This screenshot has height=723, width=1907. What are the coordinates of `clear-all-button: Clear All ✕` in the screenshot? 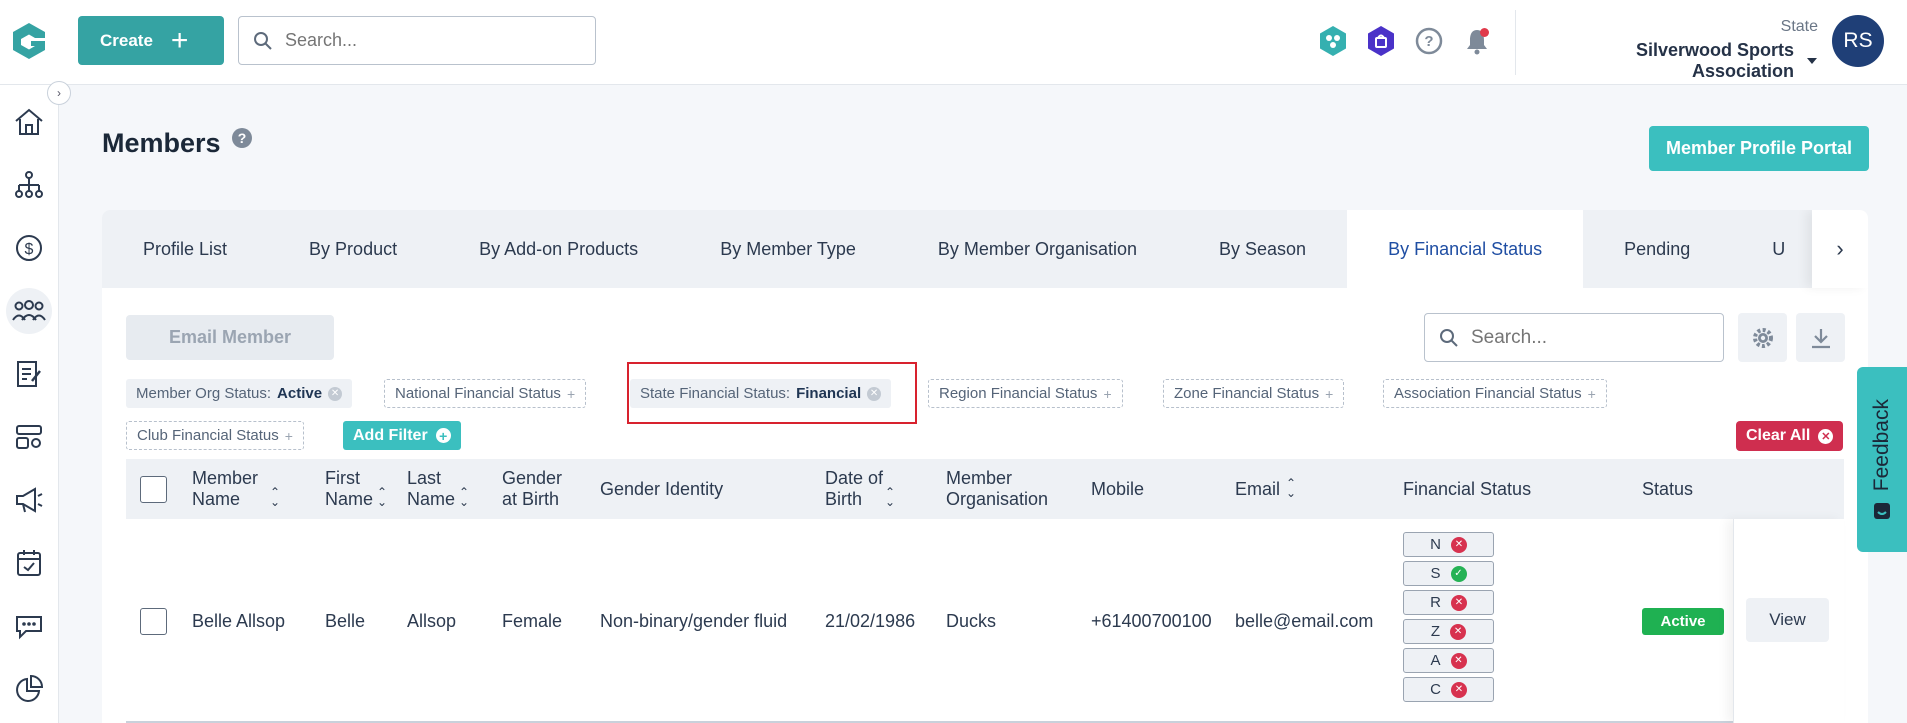 It's located at (1790, 436).